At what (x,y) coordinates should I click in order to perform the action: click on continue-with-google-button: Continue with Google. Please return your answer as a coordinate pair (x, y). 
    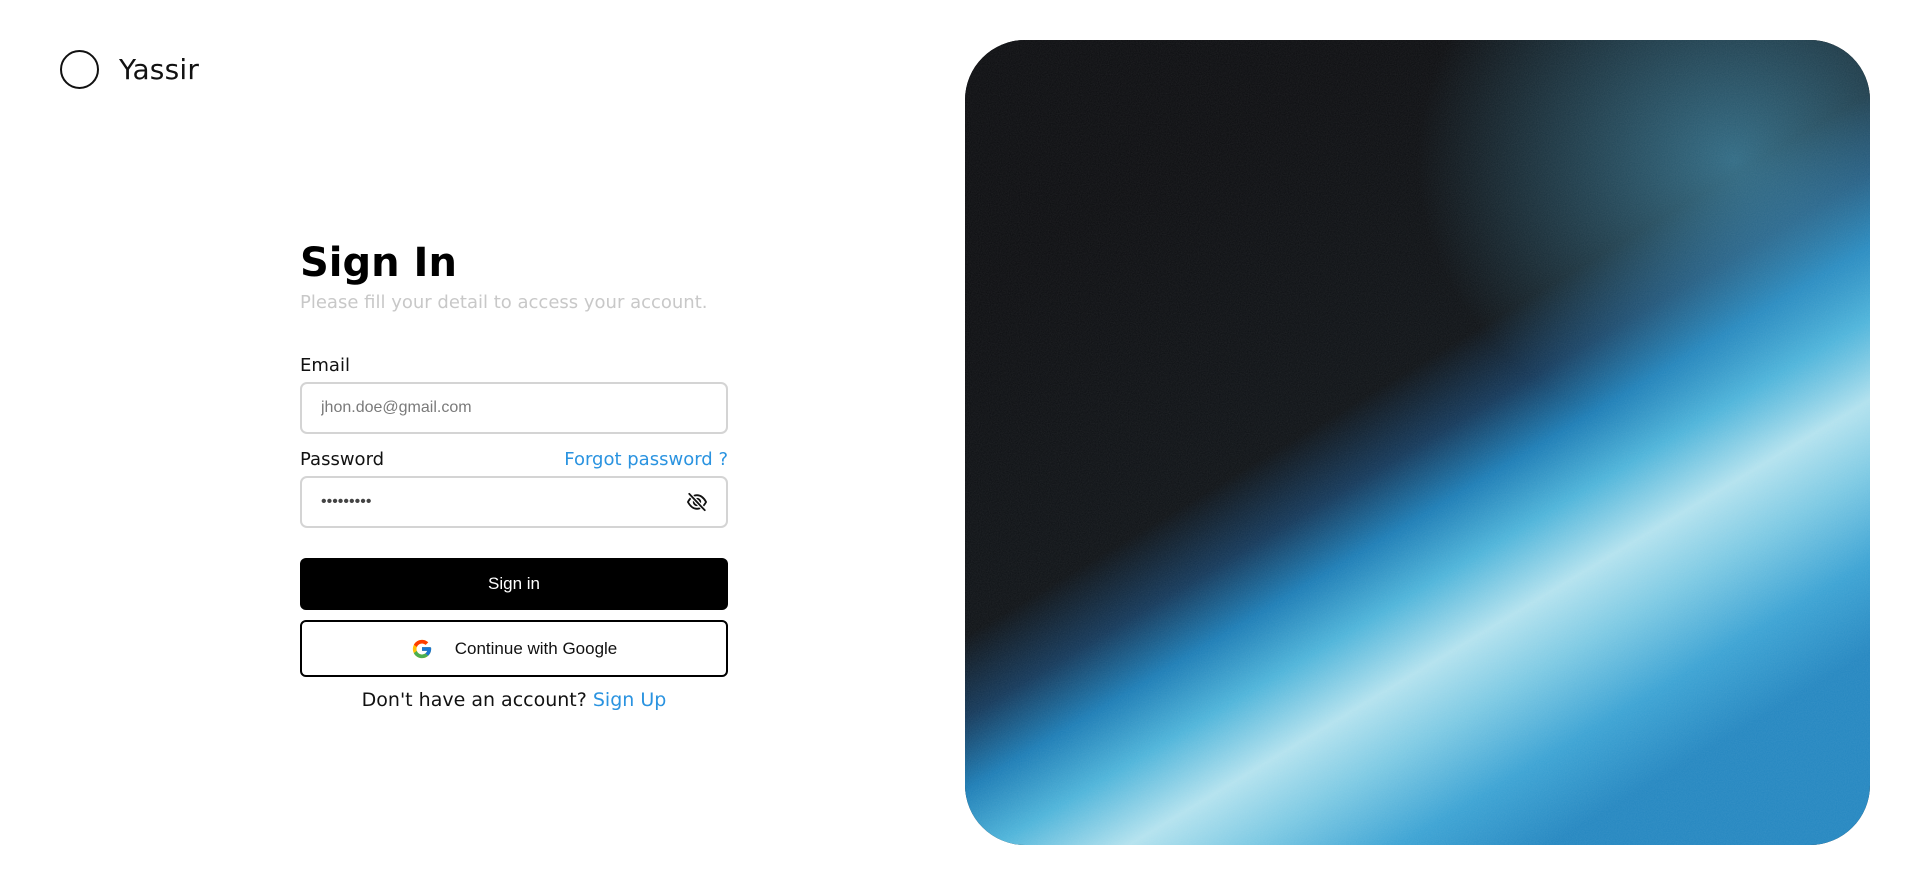
    Looking at the image, I should click on (514, 648).